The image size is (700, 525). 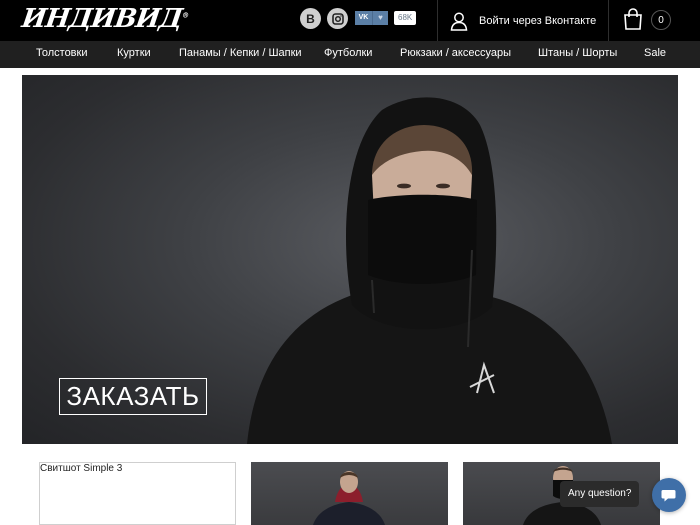 I want to click on chat-button, so click(x=669, y=495).